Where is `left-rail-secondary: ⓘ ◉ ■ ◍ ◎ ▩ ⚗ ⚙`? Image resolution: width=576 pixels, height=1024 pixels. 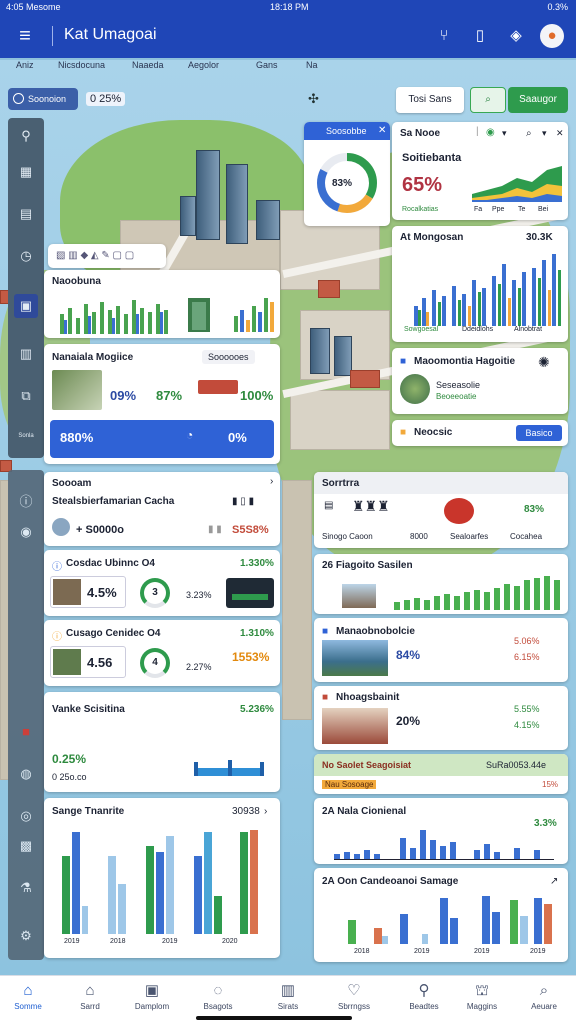
left-rail-secondary: ⓘ ◉ ■ ◍ ◎ ▩ ⚗ ⚙ is located at coordinates (26, 715).